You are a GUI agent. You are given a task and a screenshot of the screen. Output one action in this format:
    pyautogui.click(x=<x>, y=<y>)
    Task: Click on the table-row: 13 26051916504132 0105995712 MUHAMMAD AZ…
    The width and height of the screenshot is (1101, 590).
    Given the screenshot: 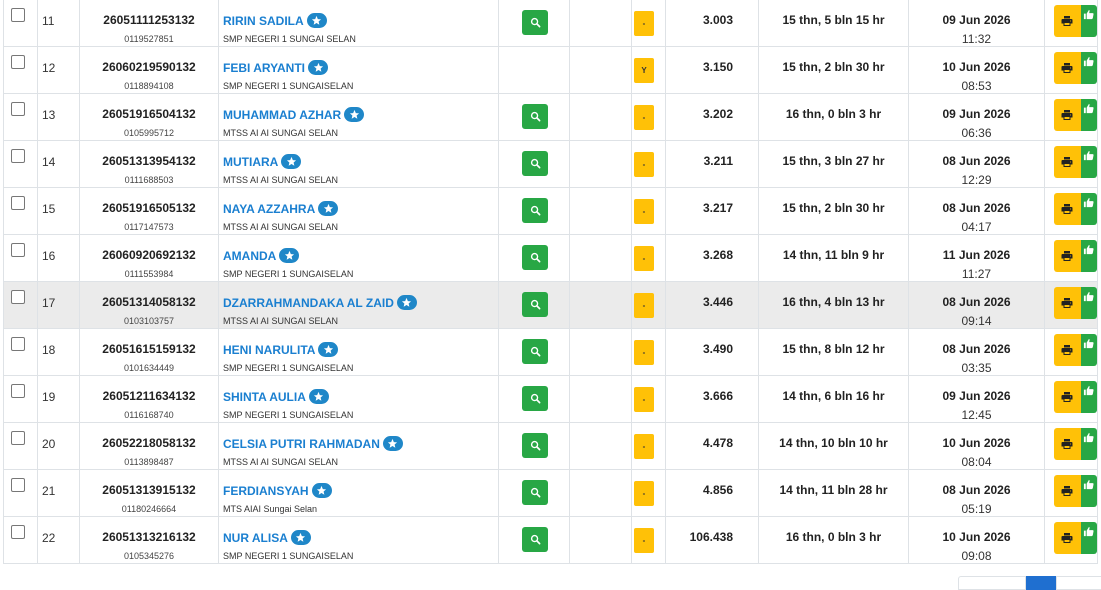 What is the action you would take?
    pyautogui.click(x=550, y=117)
    